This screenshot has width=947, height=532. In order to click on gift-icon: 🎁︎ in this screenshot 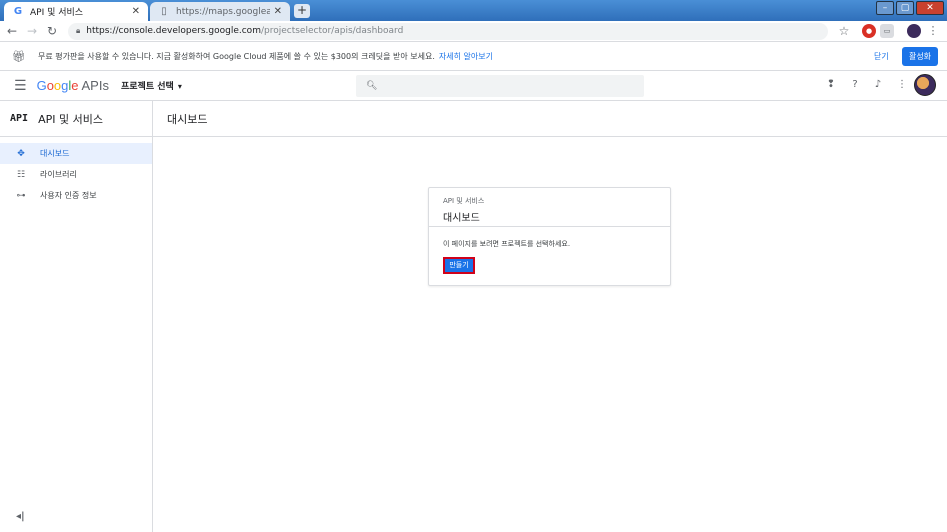, I will do `click(19, 56)`.